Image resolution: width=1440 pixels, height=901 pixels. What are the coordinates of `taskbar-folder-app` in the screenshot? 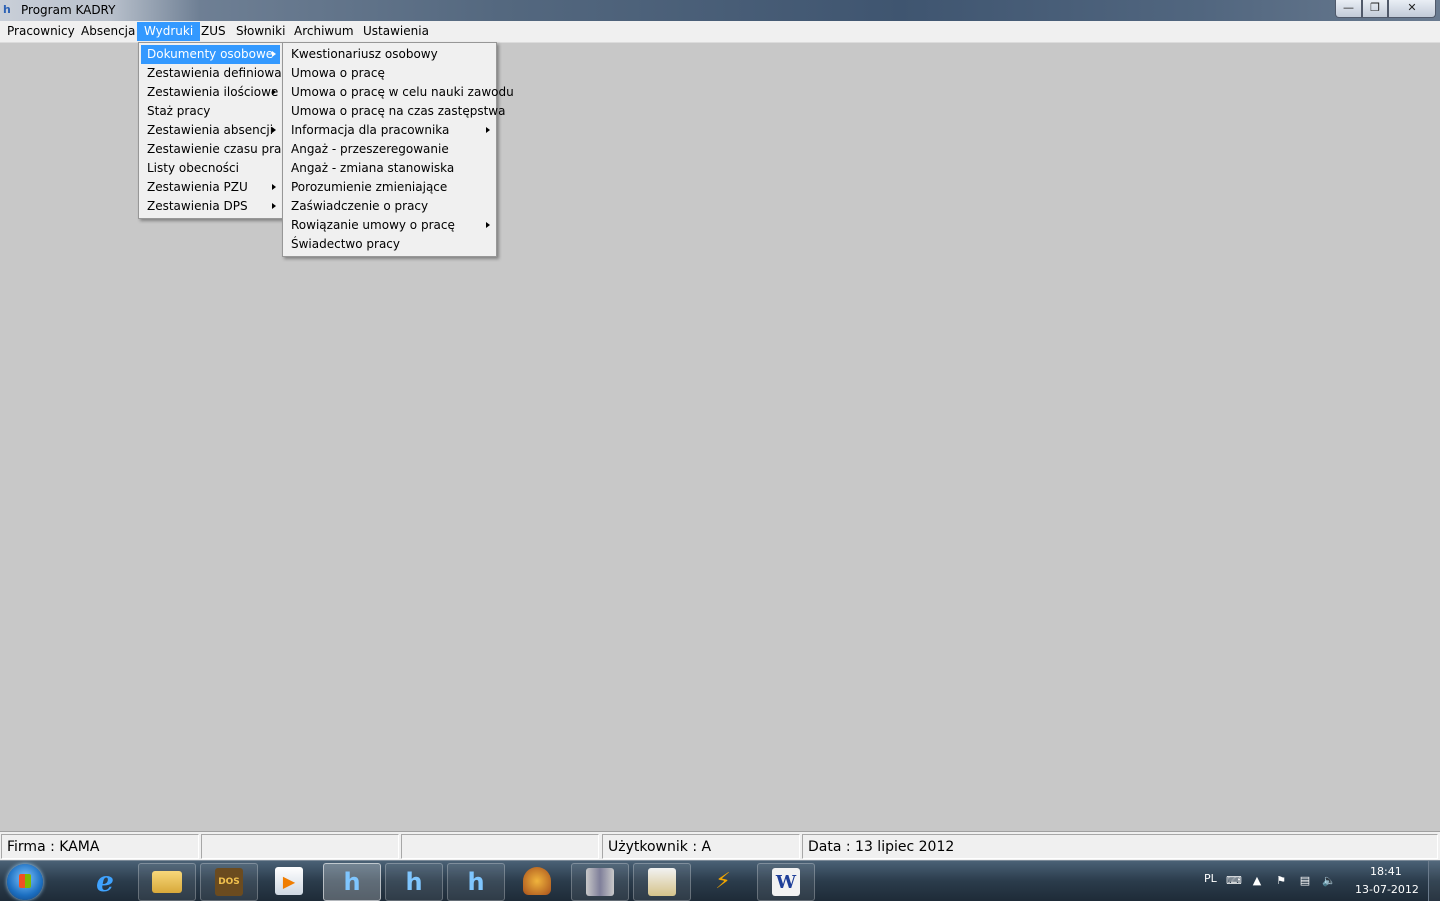 It's located at (662, 882).